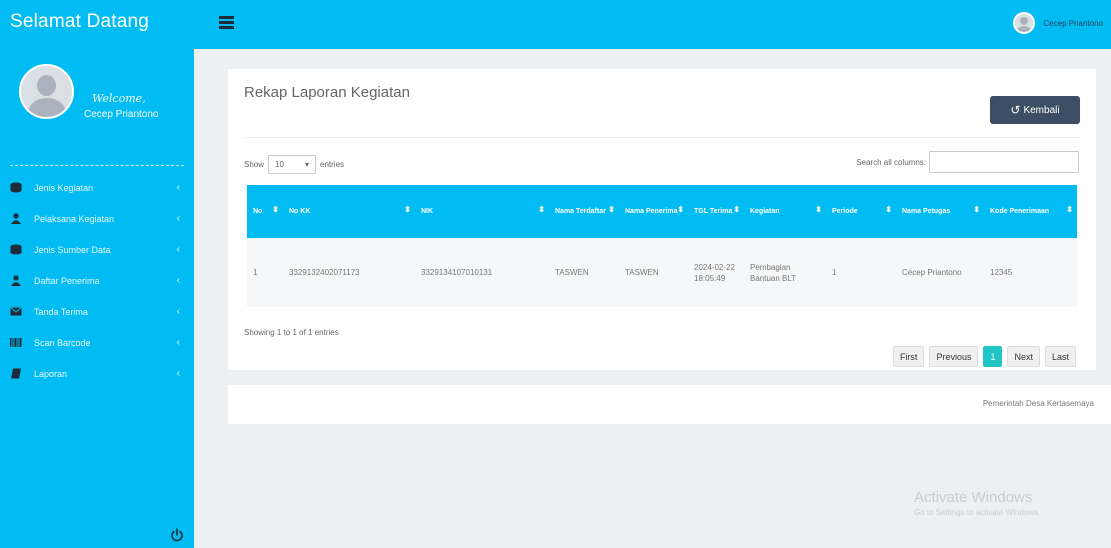 This screenshot has height=548, width=1111. What do you see at coordinates (51, 373) in the screenshot?
I see `sidebar-item-label: Laporan` at bounding box center [51, 373].